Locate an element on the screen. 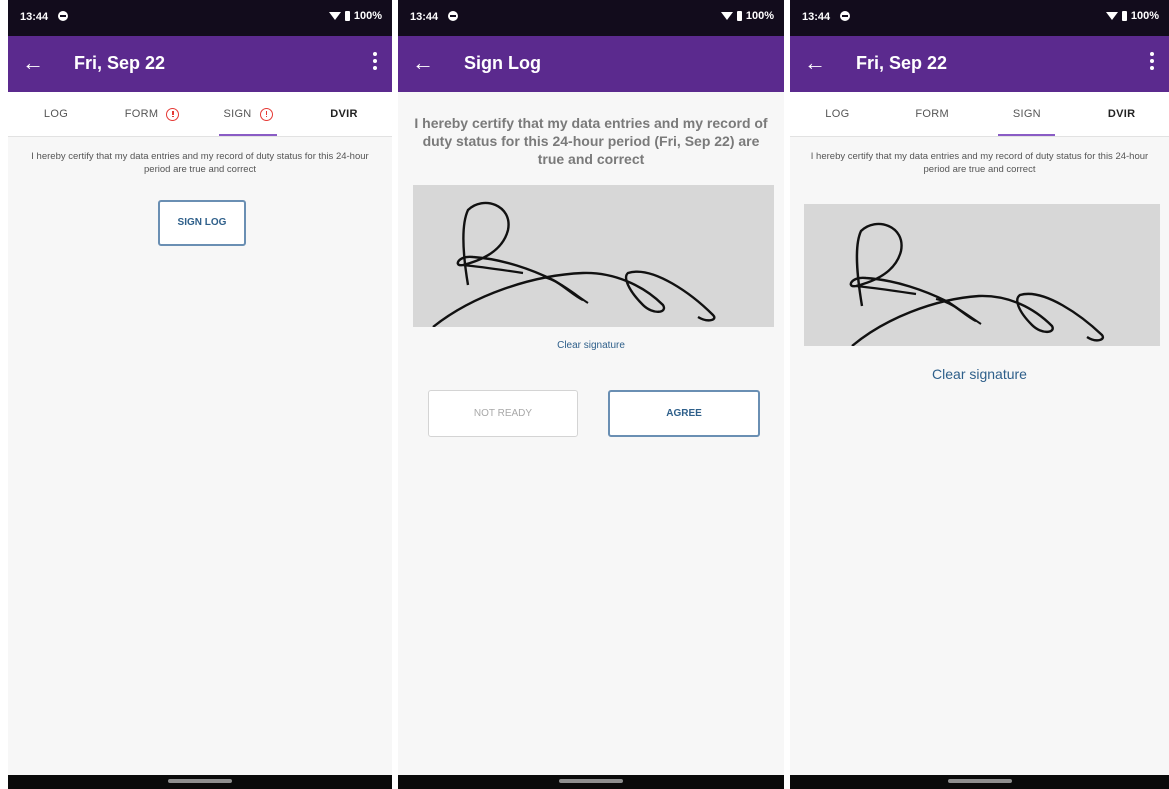  agree-button: AGREE is located at coordinates (684, 413).